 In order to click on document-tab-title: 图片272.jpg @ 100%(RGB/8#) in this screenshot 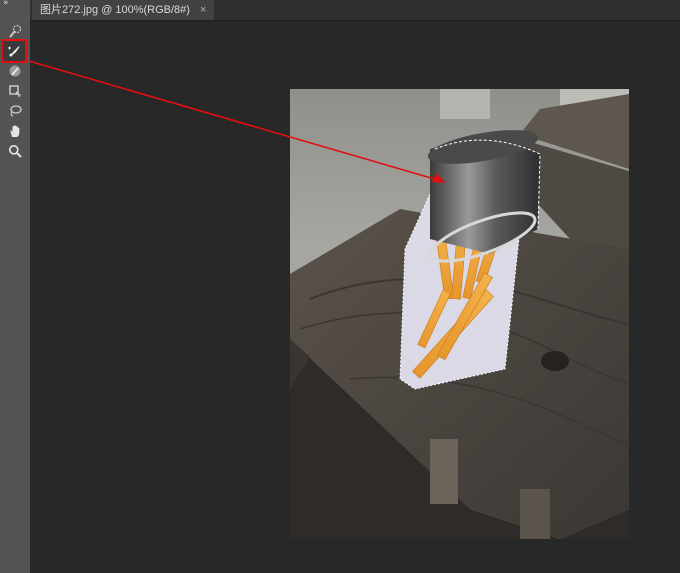, I will do `click(115, 10)`.